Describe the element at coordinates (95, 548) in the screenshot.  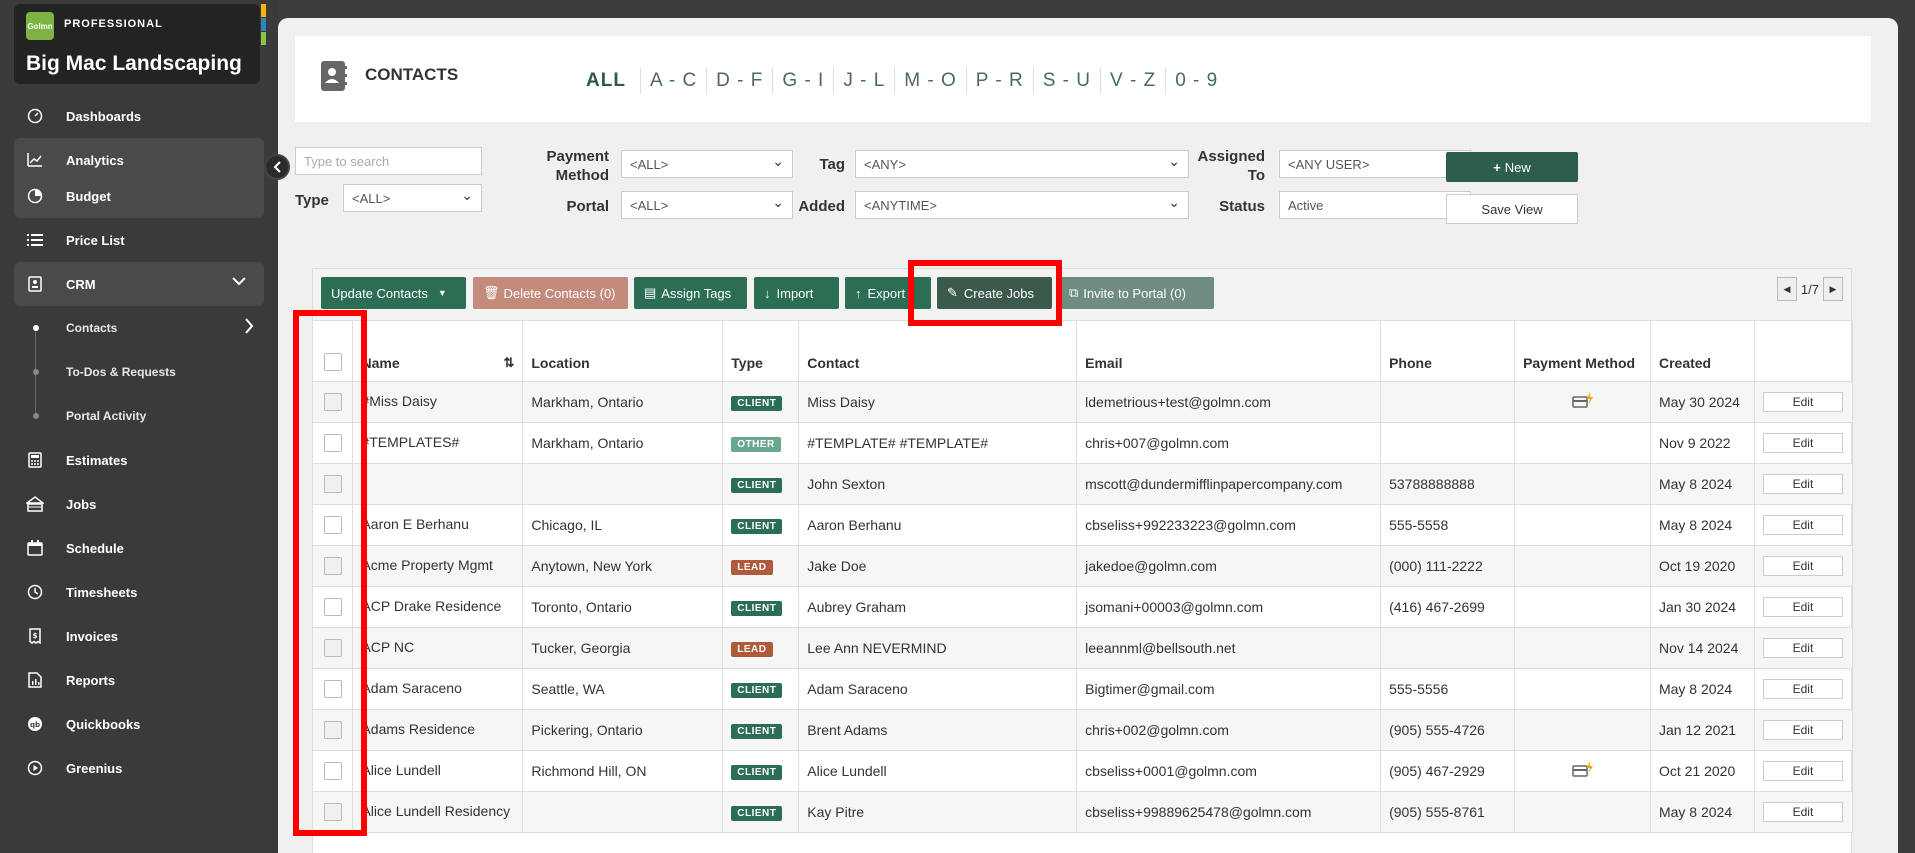
I see `nav-label: Schedule` at that location.